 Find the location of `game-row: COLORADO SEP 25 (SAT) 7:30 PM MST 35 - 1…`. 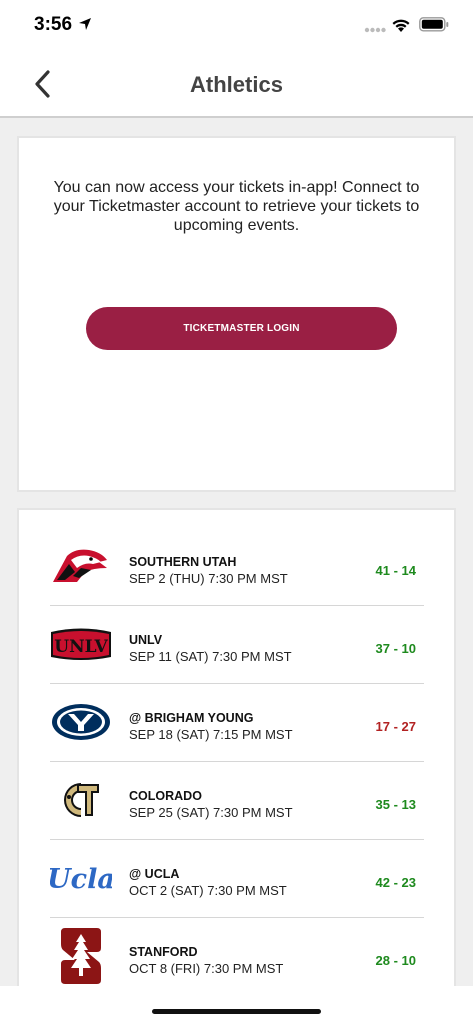

game-row: COLORADO SEP 25 (SAT) 7:30 PM MST 35 - 1… is located at coordinates (237, 801).